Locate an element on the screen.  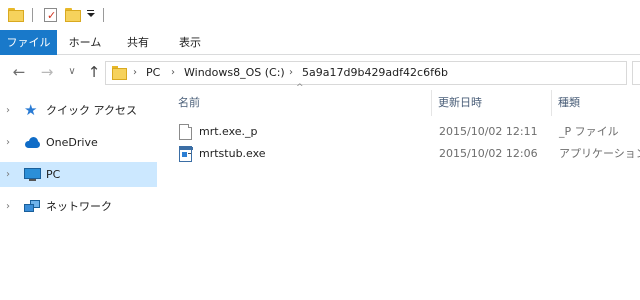
file-row-mrtstub-exe: mrtstub.exe 2015/10/02 12:06 アプリケーション is located at coordinates (405, 154).